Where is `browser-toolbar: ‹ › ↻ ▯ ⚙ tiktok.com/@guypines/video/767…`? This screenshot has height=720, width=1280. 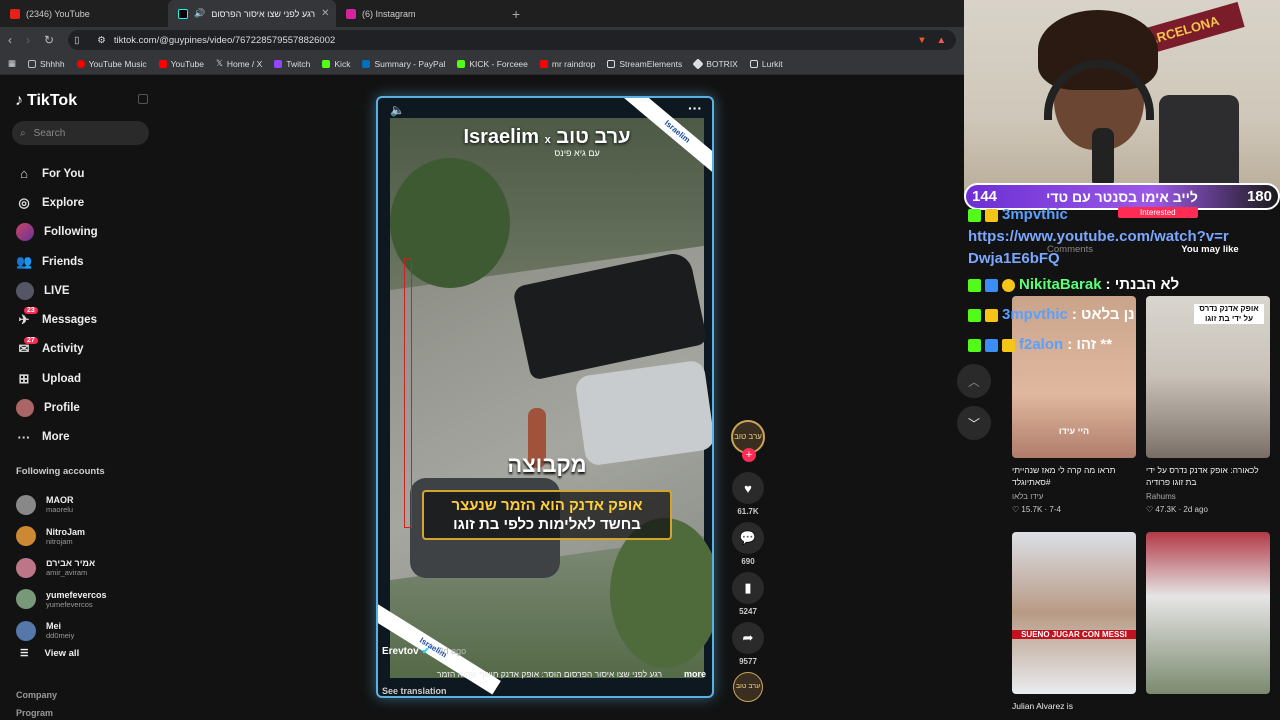
browser-toolbar: ‹ › ↻ ▯ ⚙ tiktok.com/@guypines/video/767… is located at coordinates (482, 40).